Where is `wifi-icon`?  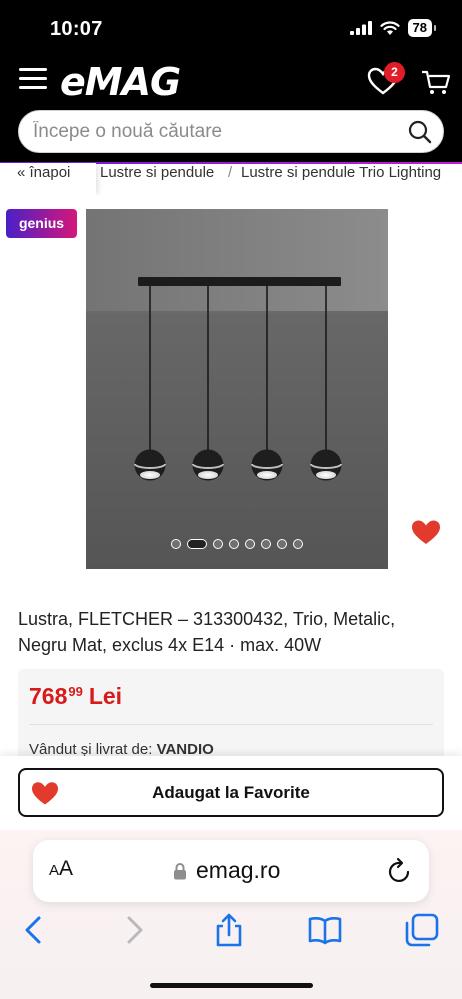 wifi-icon is located at coordinates (389, 27).